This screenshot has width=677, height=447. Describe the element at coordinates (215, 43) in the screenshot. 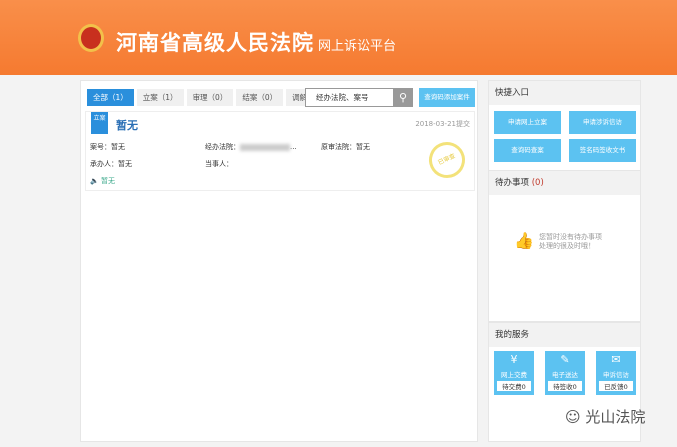

I see `site-title: 河南省高级人民法院` at that location.